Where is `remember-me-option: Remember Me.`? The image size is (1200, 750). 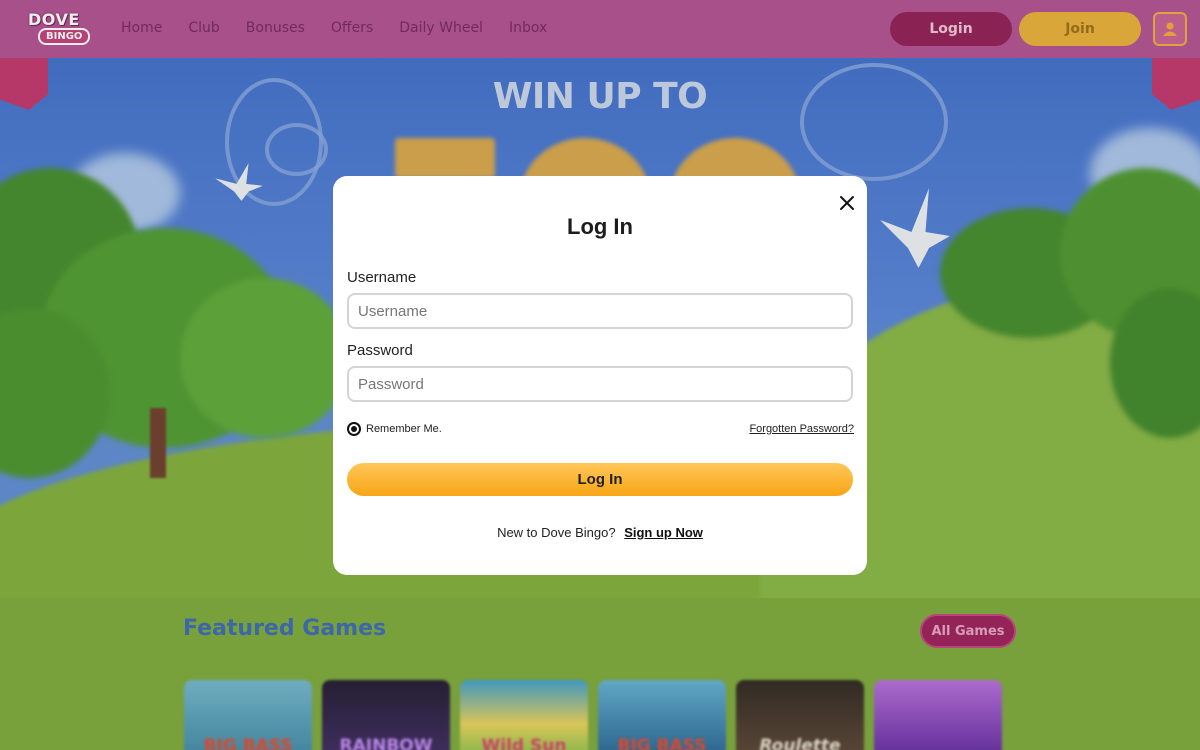
remember-me-option: Remember Me. is located at coordinates (394, 429).